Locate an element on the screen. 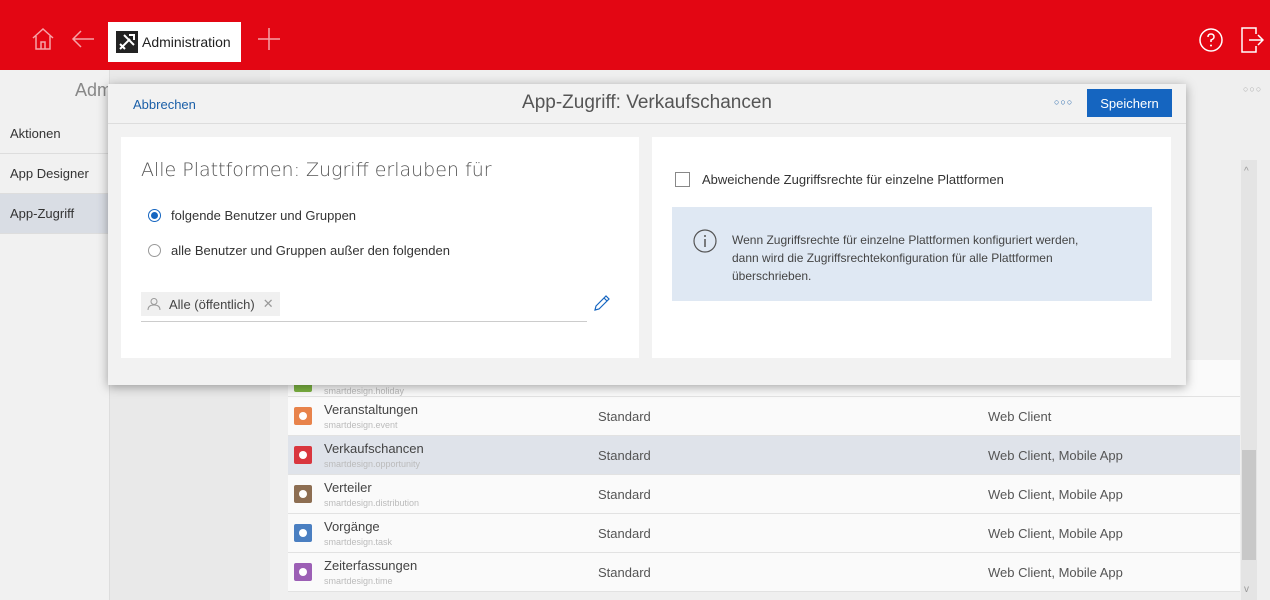 Image resolution: width=1270 pixels, height=600 pixels. user-group-chip: Alle (öffentlich) ✕ is located at coordinates (210, 304).